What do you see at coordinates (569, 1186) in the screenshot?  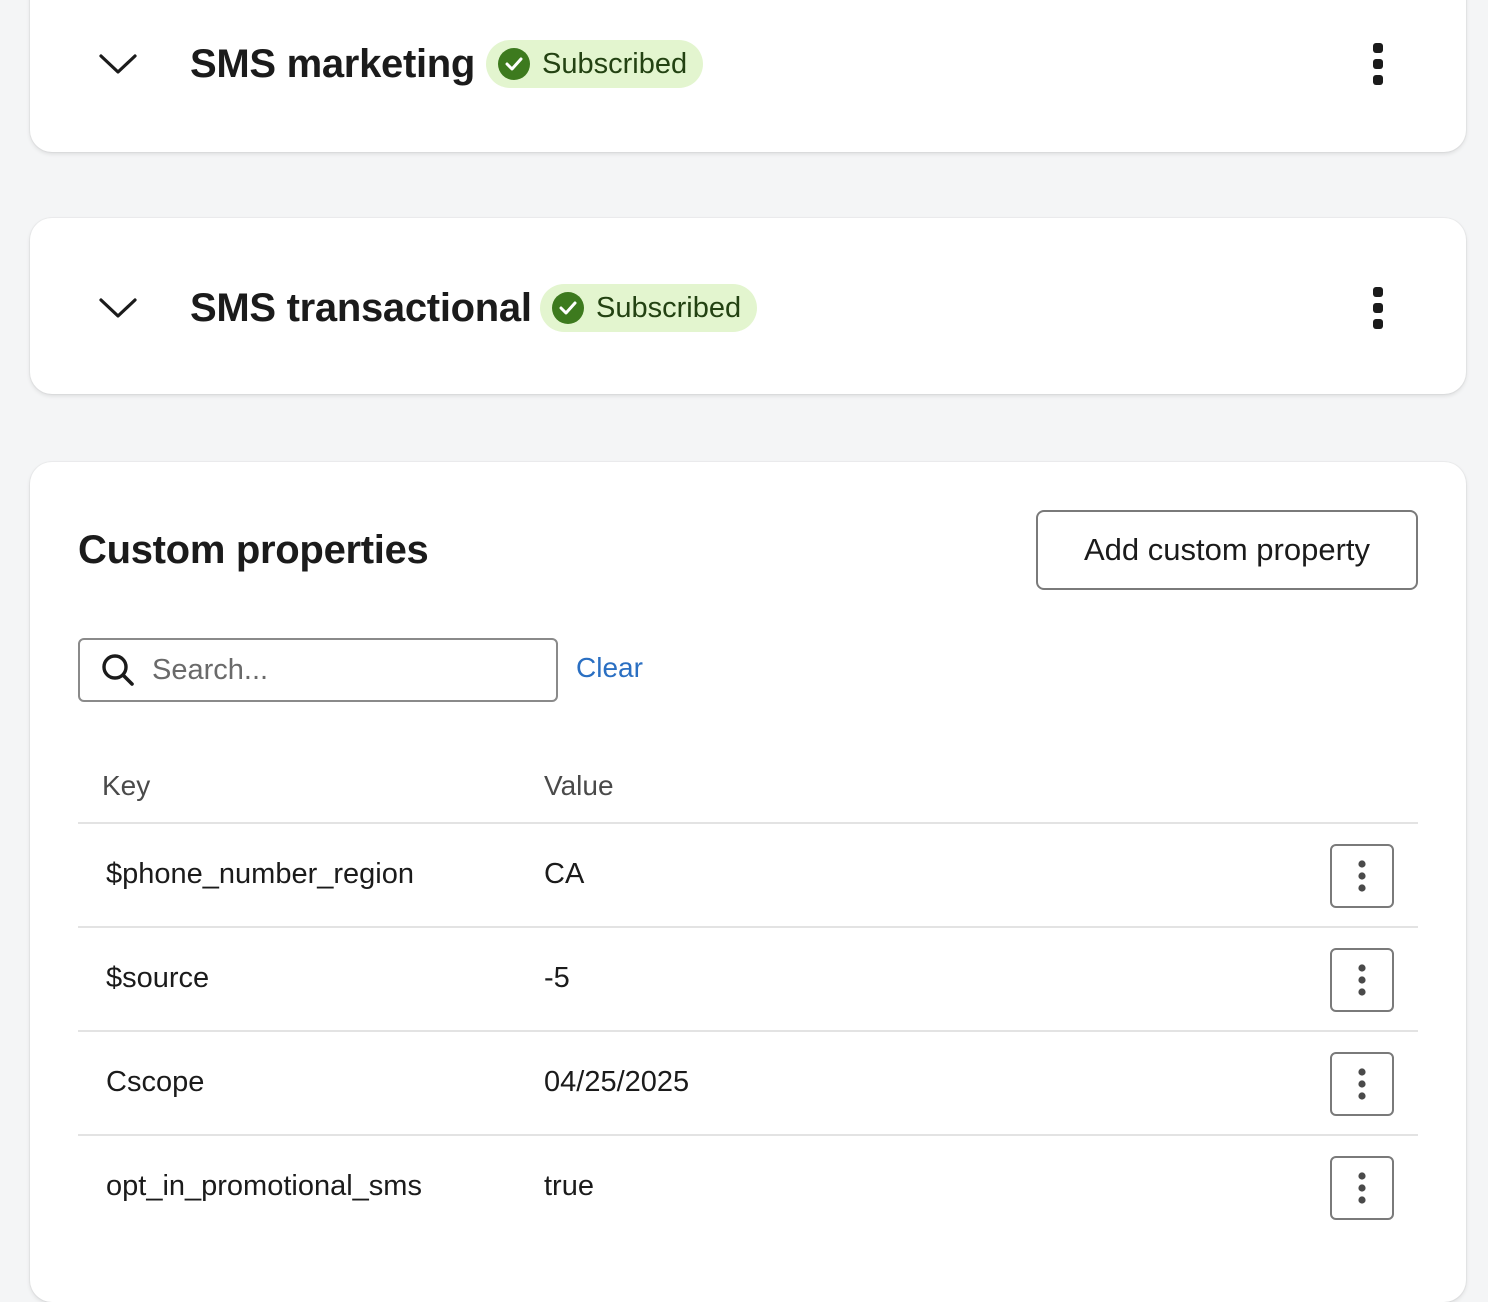 I see `property-value: true` at bounding box center [569, 1186].